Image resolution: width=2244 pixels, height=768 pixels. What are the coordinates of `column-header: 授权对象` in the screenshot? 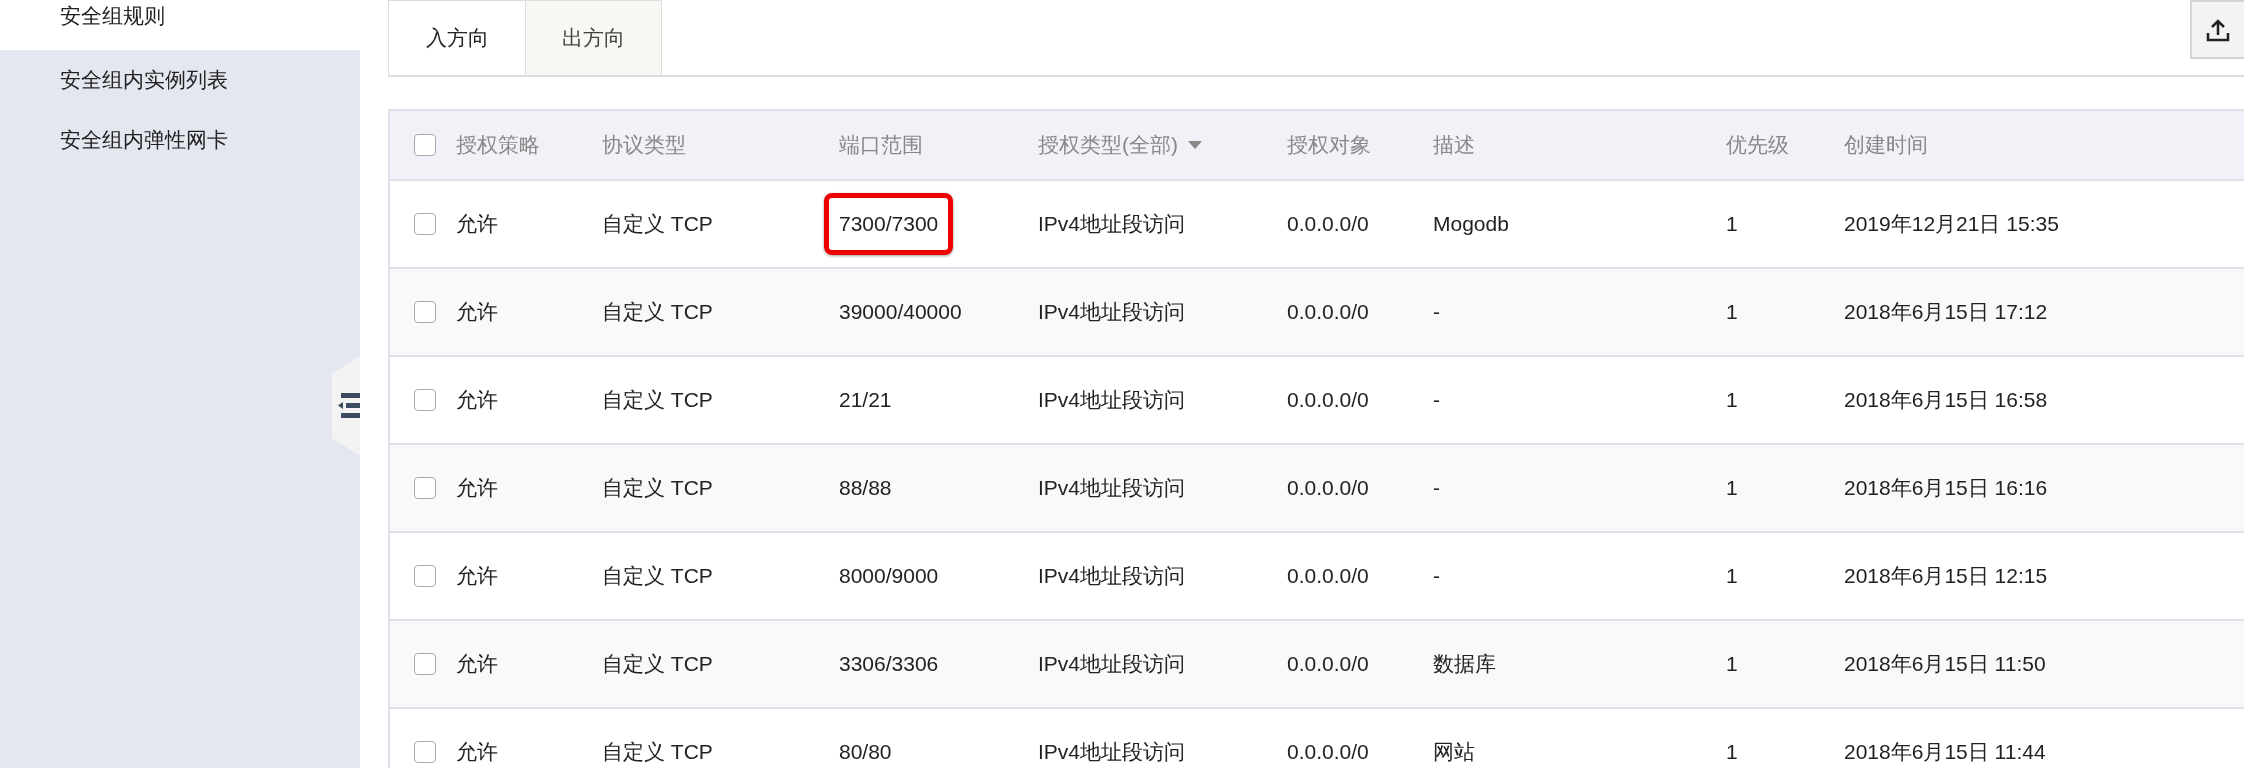 It's located at (1329, 145).